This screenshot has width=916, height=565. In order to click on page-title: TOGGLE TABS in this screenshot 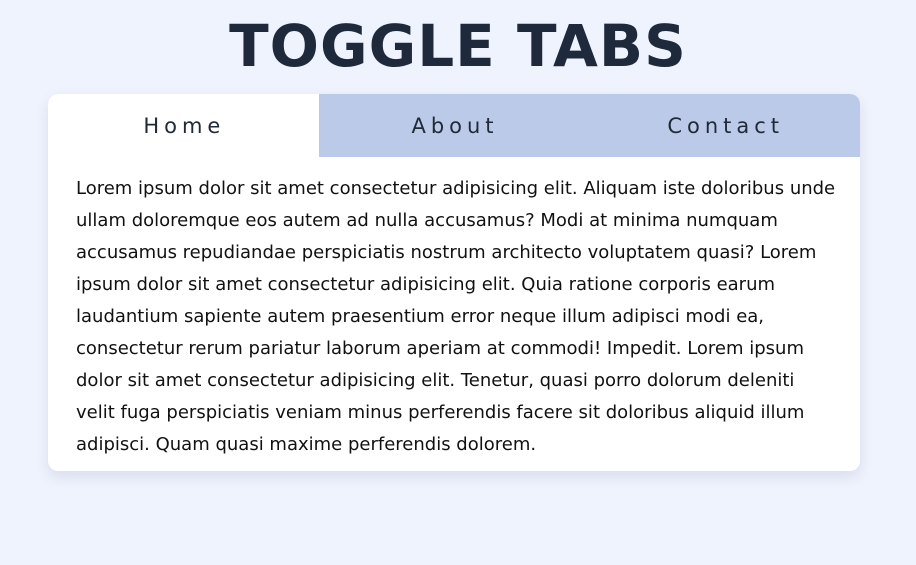, I will do `click(458, 46)`.